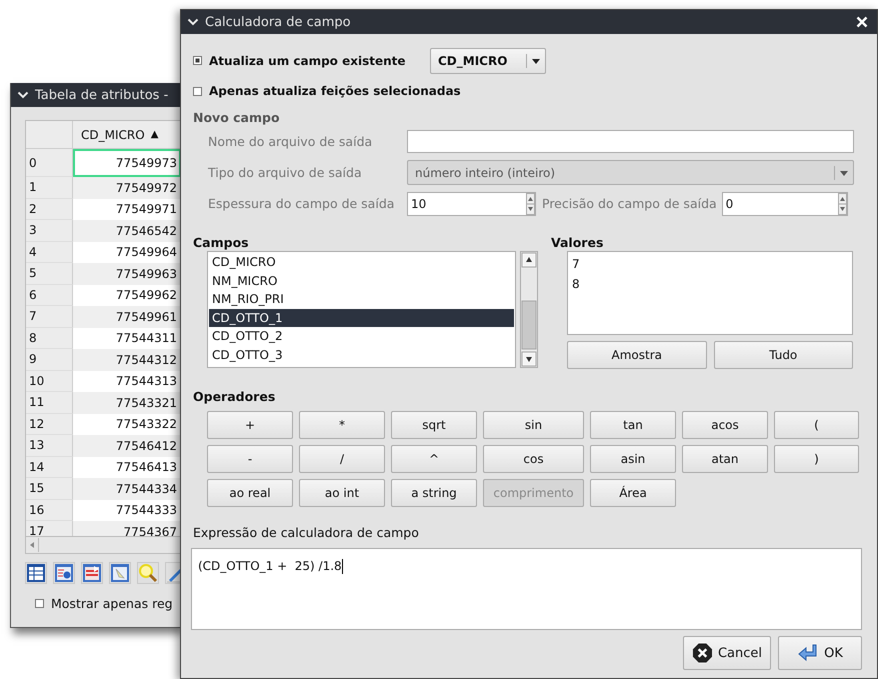 Image resolution: width=878 pixels, height=679 pixels. Describe the element at coordinates (49, 445) in the screenshot. I see `row-header: 13` at that location.